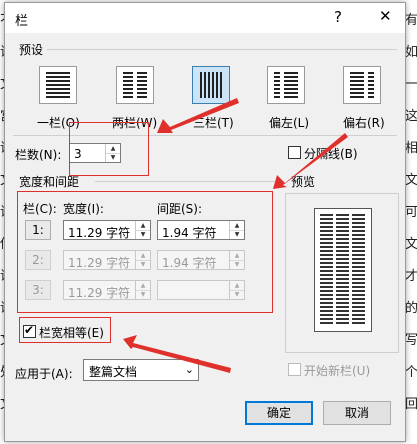 This screenshot has width=417, height=444. Describe the element at coordinates (411, 148) in the screenshot. I see `background-text-char: 相` at that location.